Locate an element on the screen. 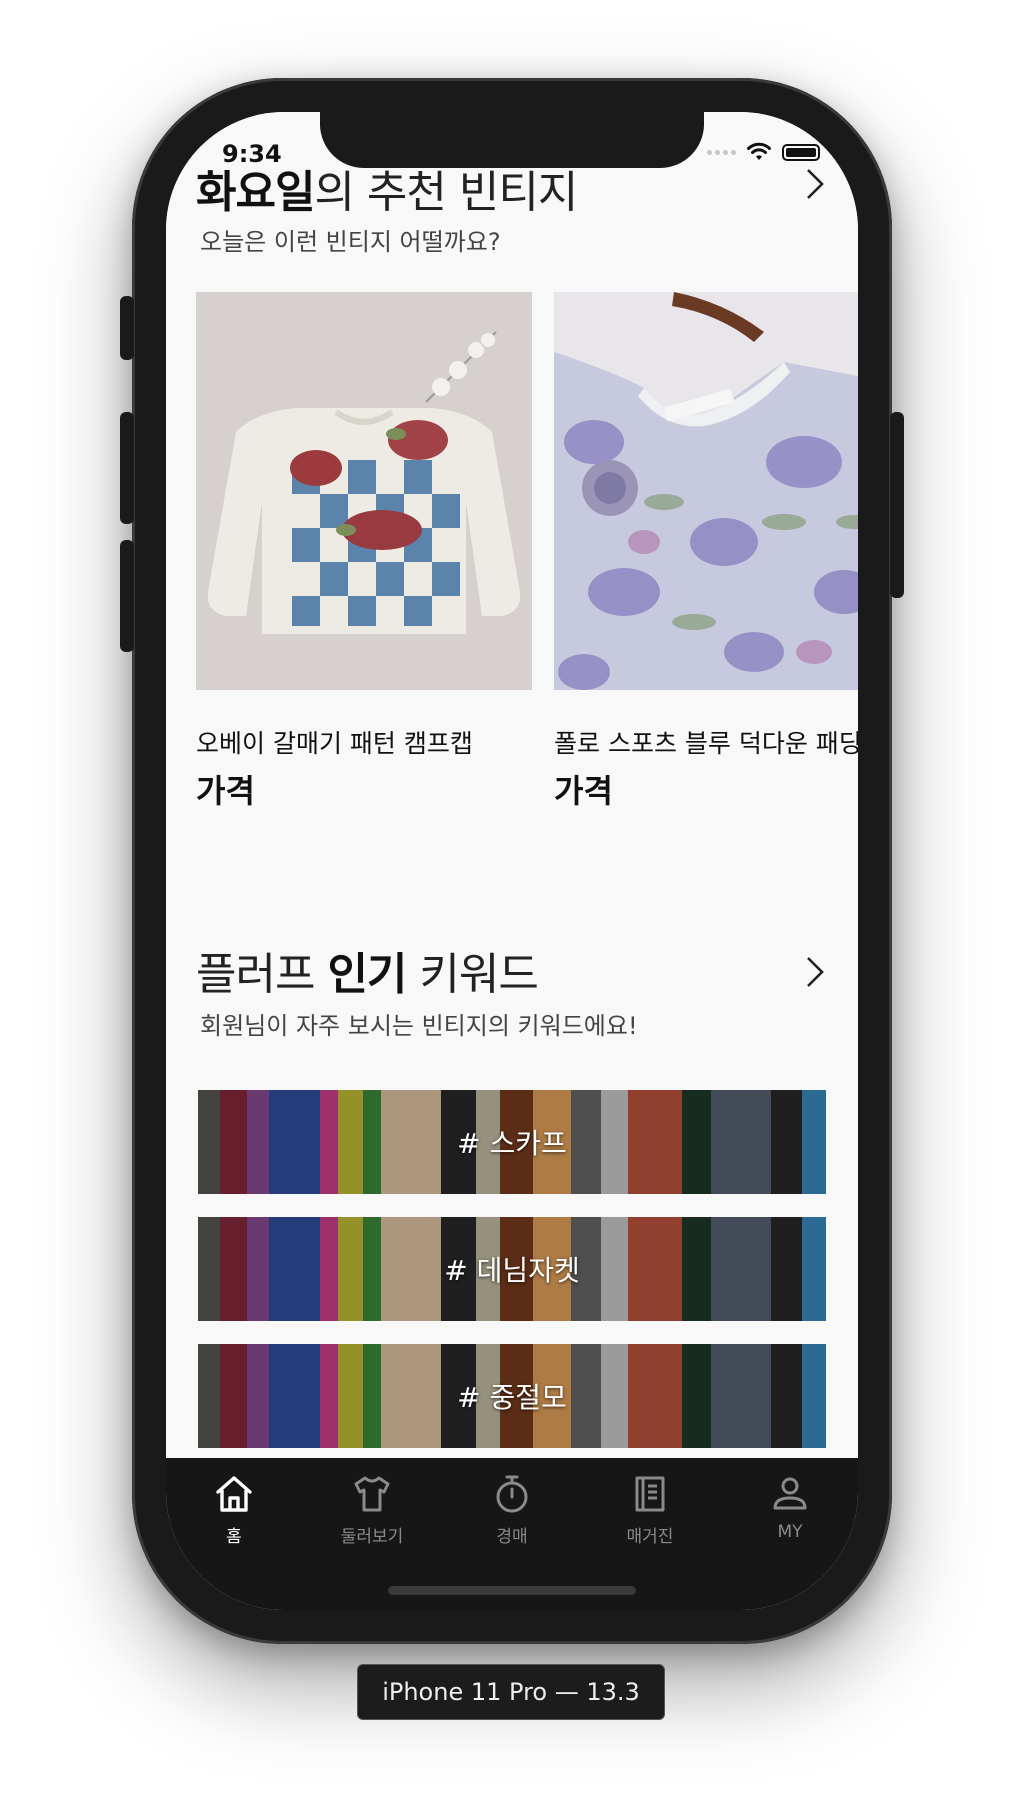  stopwatch-icon is located at coordinates (512, 1494).